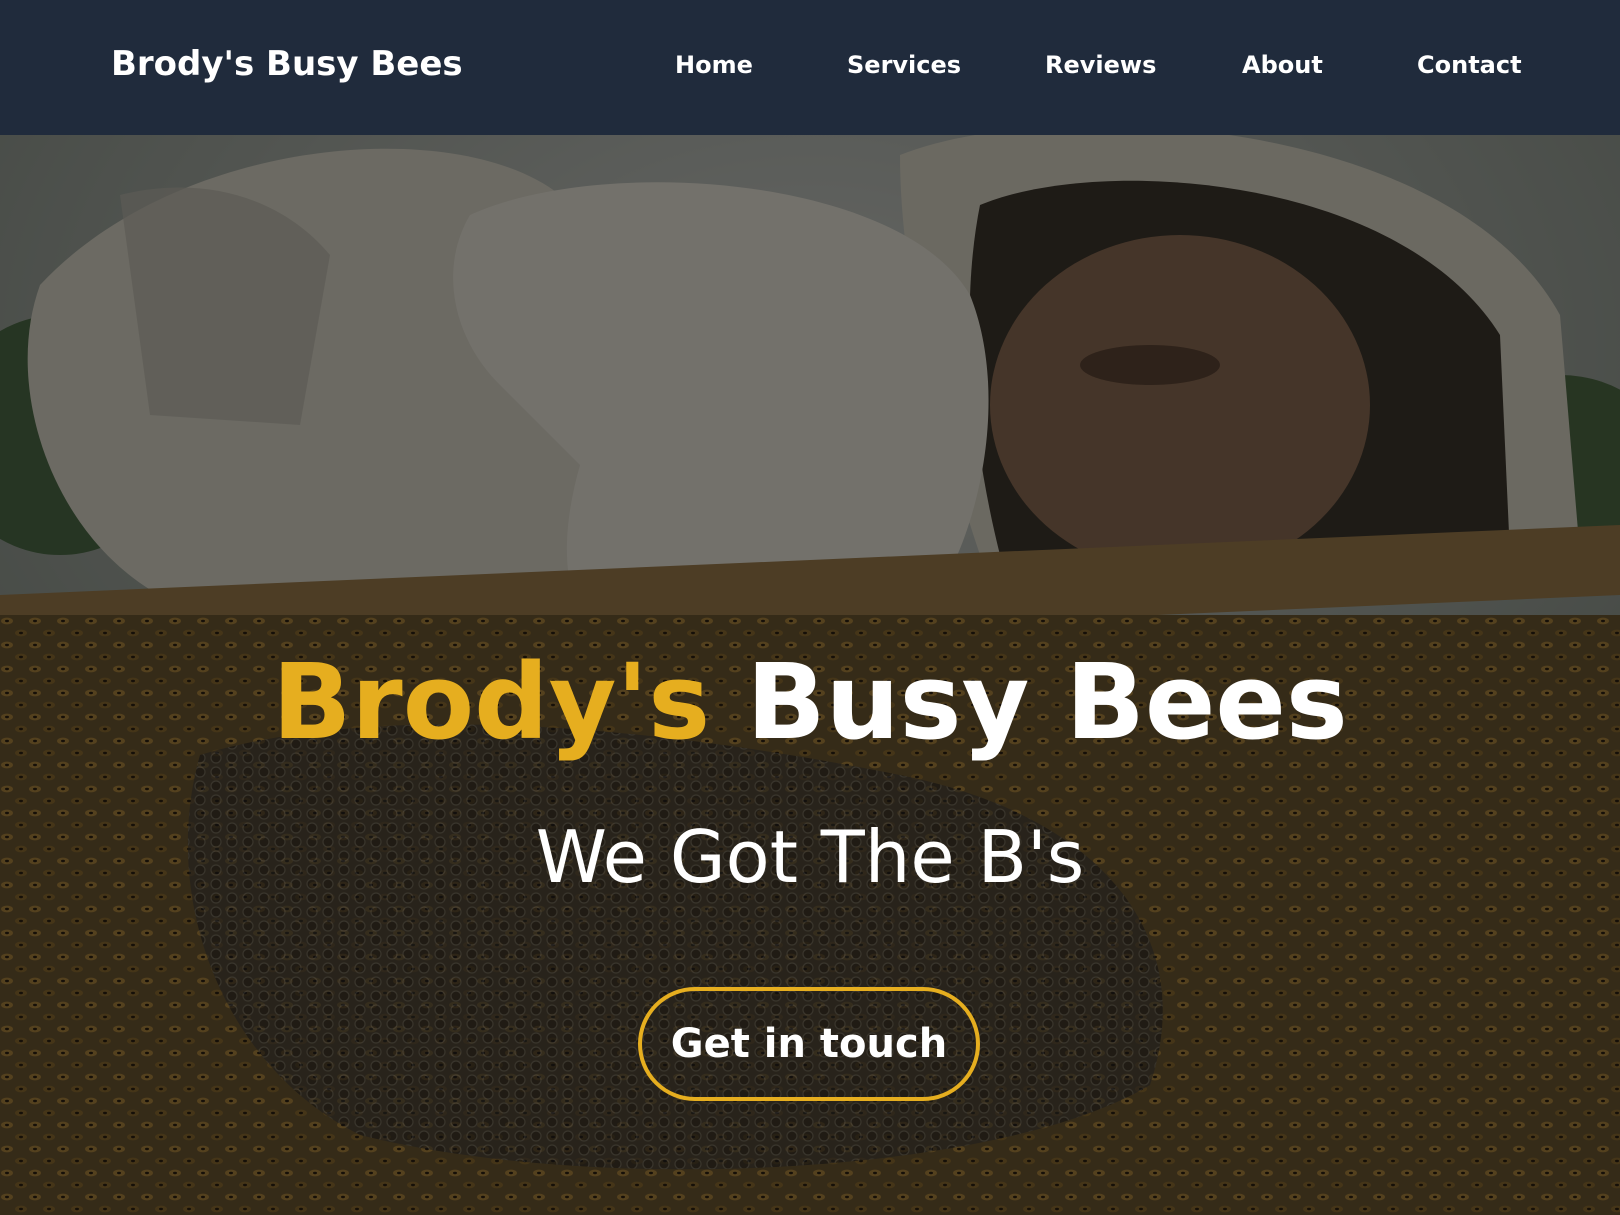 This screenshot has width=1620, height=1215. I want to click on hero-title-accent: Brody's, so click(491, 702).